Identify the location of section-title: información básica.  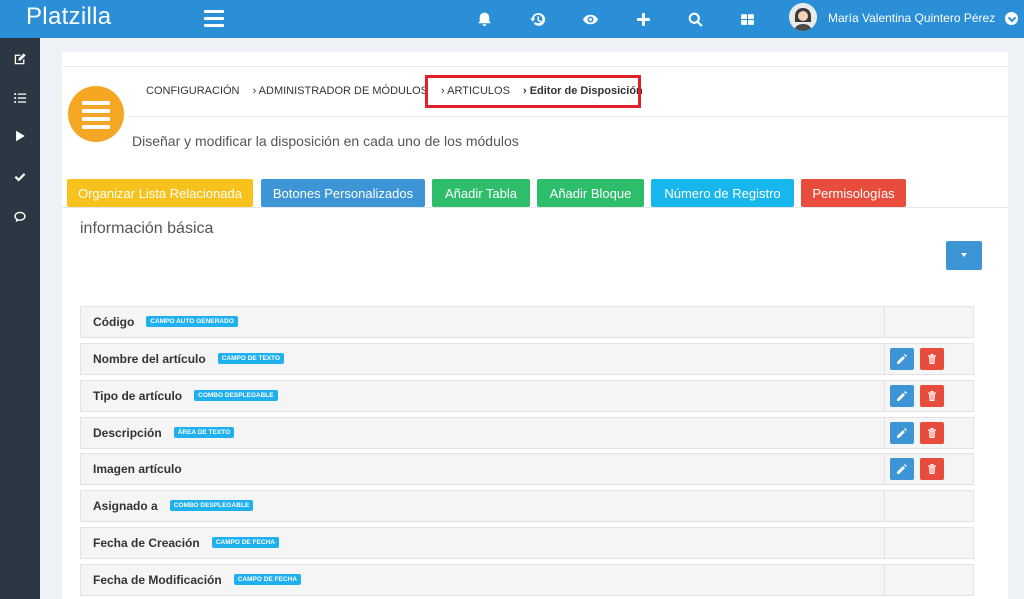
(147, 228).